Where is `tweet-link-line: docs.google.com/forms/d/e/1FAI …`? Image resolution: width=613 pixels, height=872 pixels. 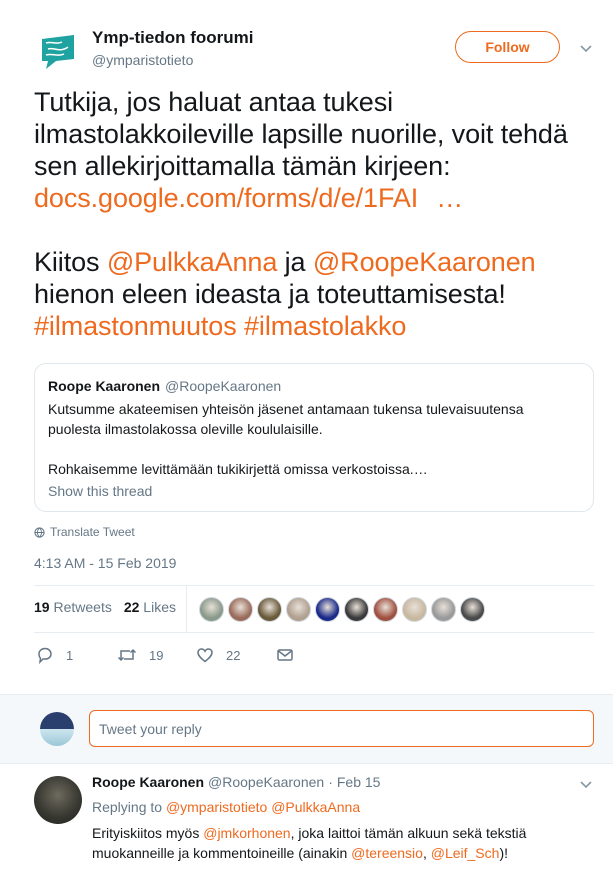
tweet-link-line: docs.google.com/forms/d/e/1FAI … is located at coordinates (319, 198).